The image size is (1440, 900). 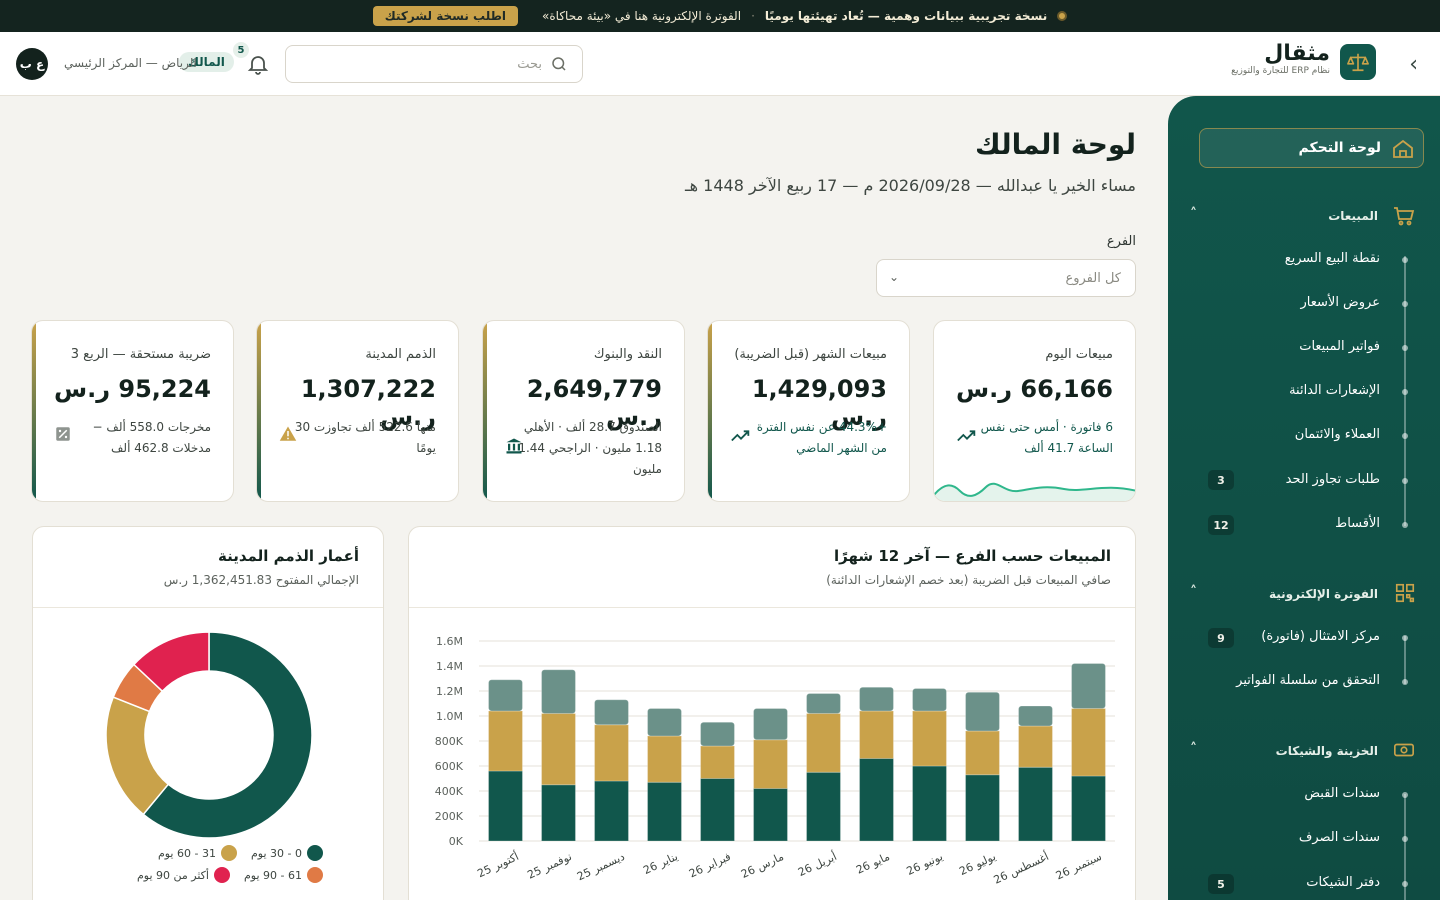 I want to click on request-copy-button: اطلب نسخة لشركتك, so click(x=445, y=16).